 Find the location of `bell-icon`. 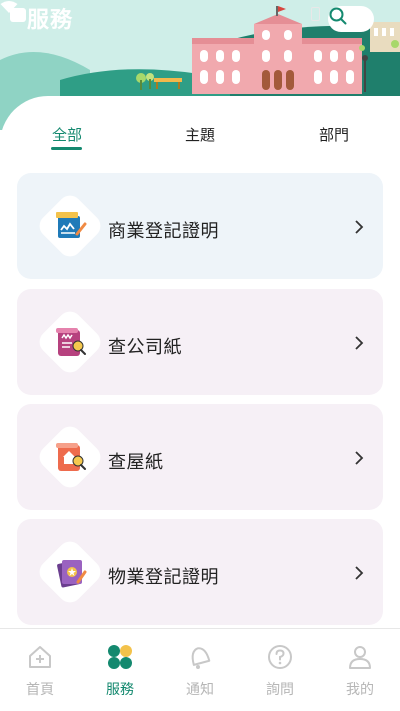

bell-icon is located at coordinates (201, 658).